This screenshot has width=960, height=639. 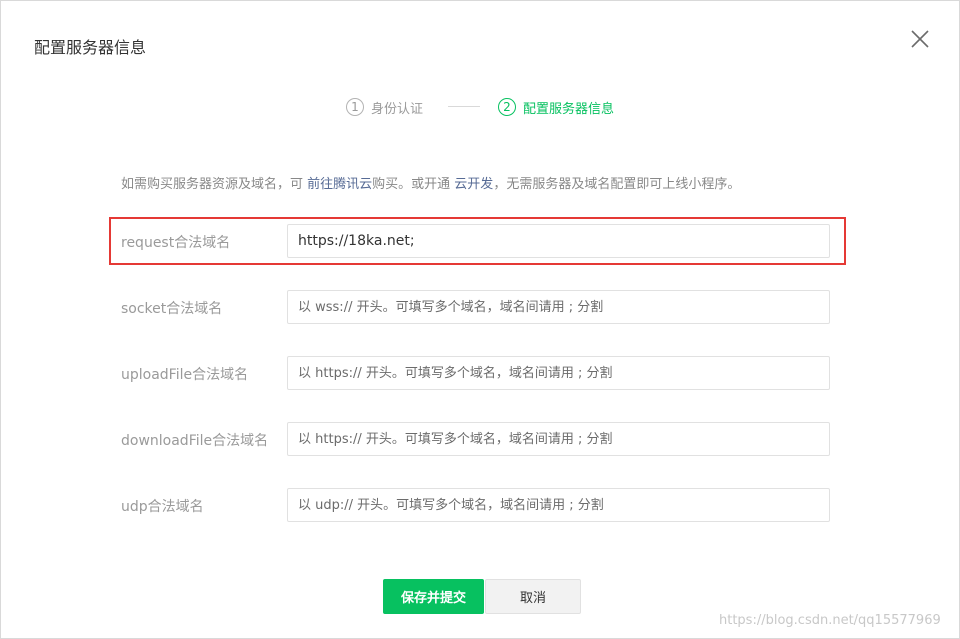 I want to click on step-number: 1, so click(x=355, y=107).